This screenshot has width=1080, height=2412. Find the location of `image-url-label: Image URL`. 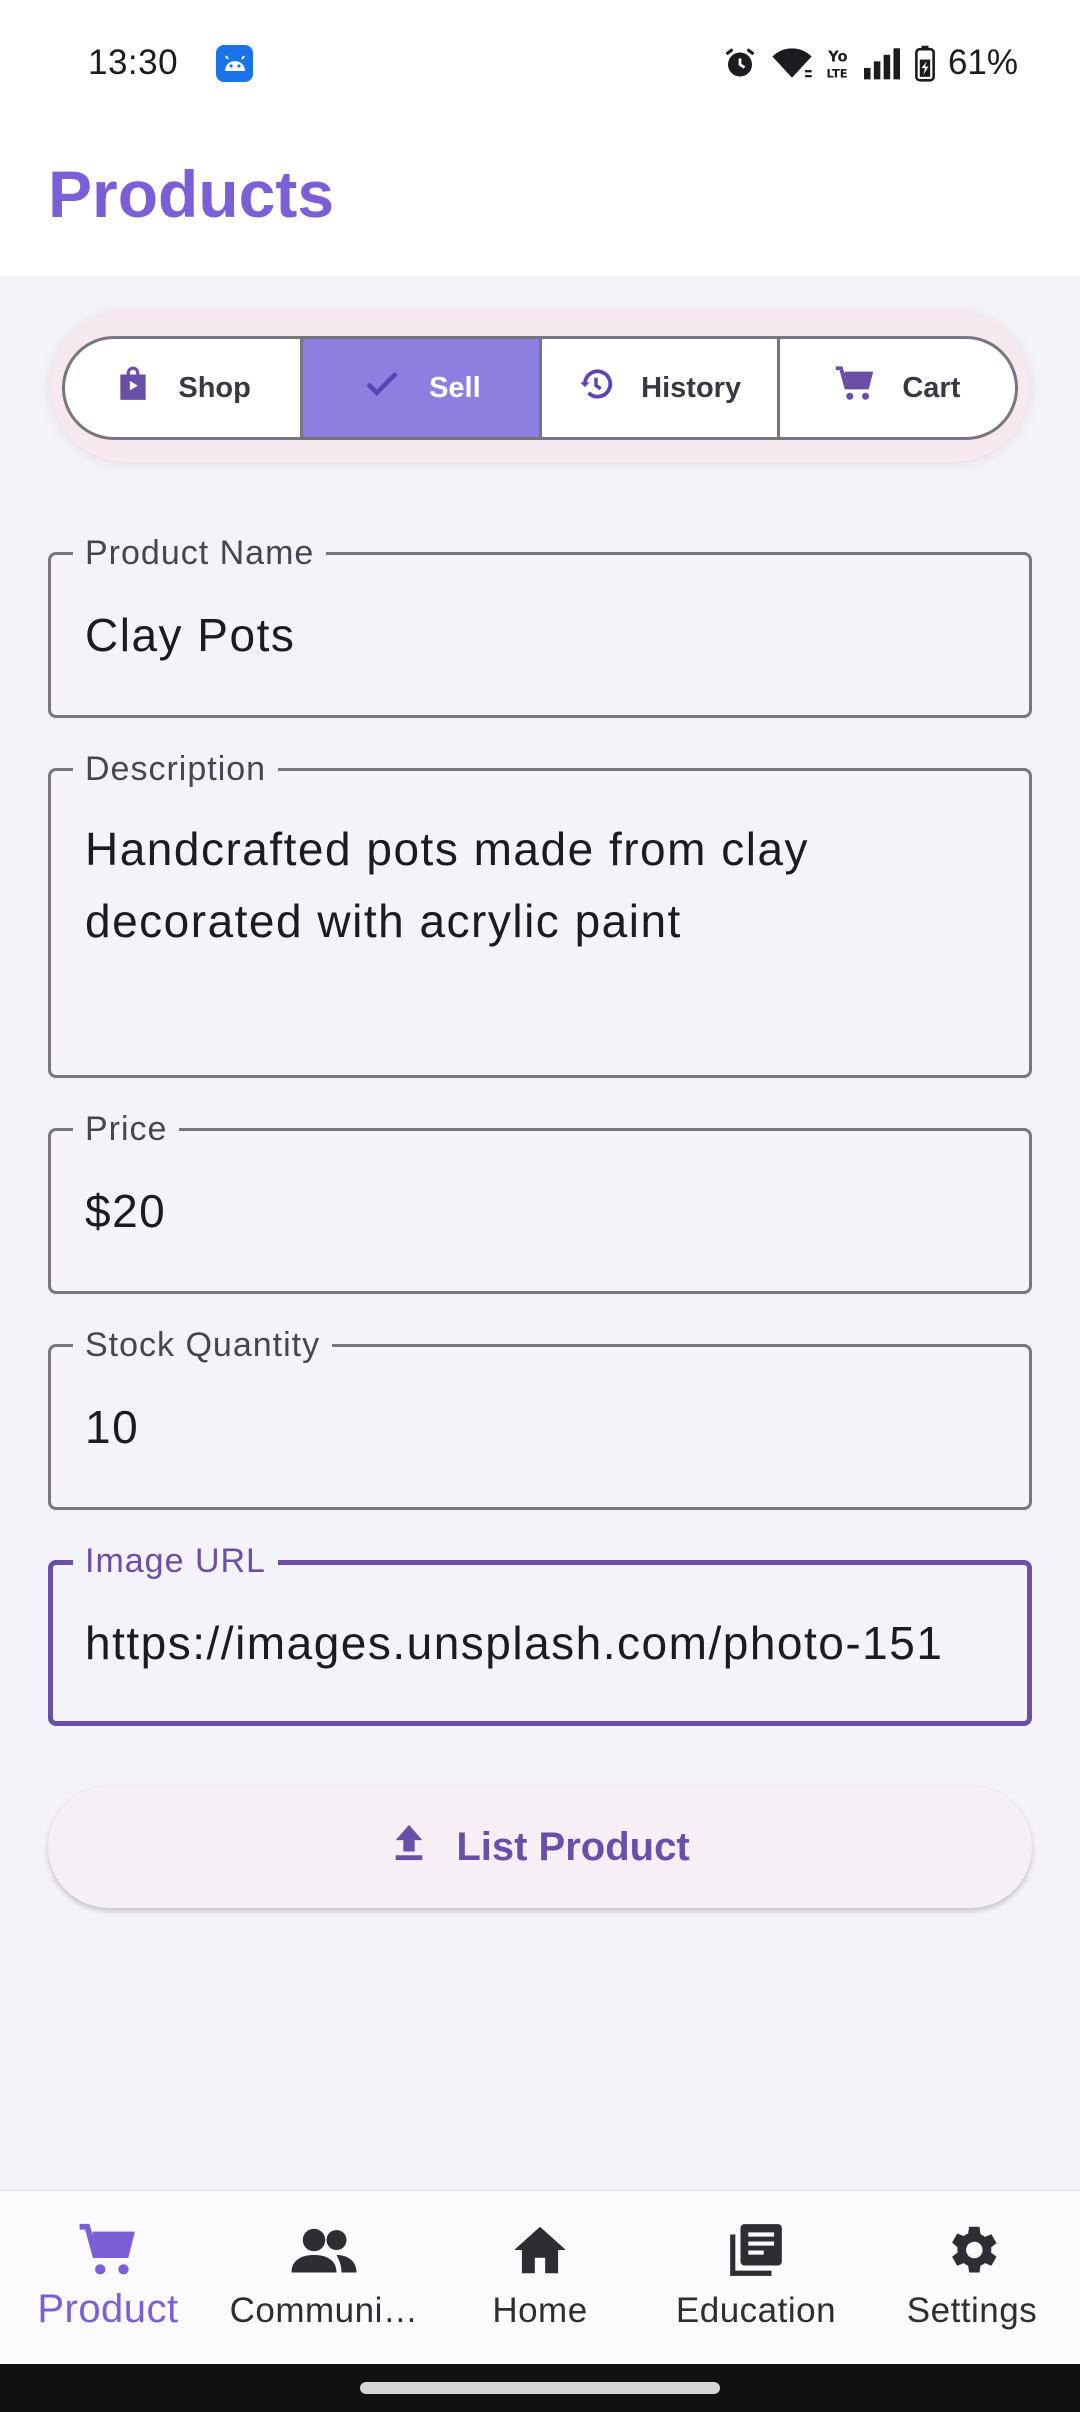

image-url-label: Image URL is located at coordinates (175, 1561).